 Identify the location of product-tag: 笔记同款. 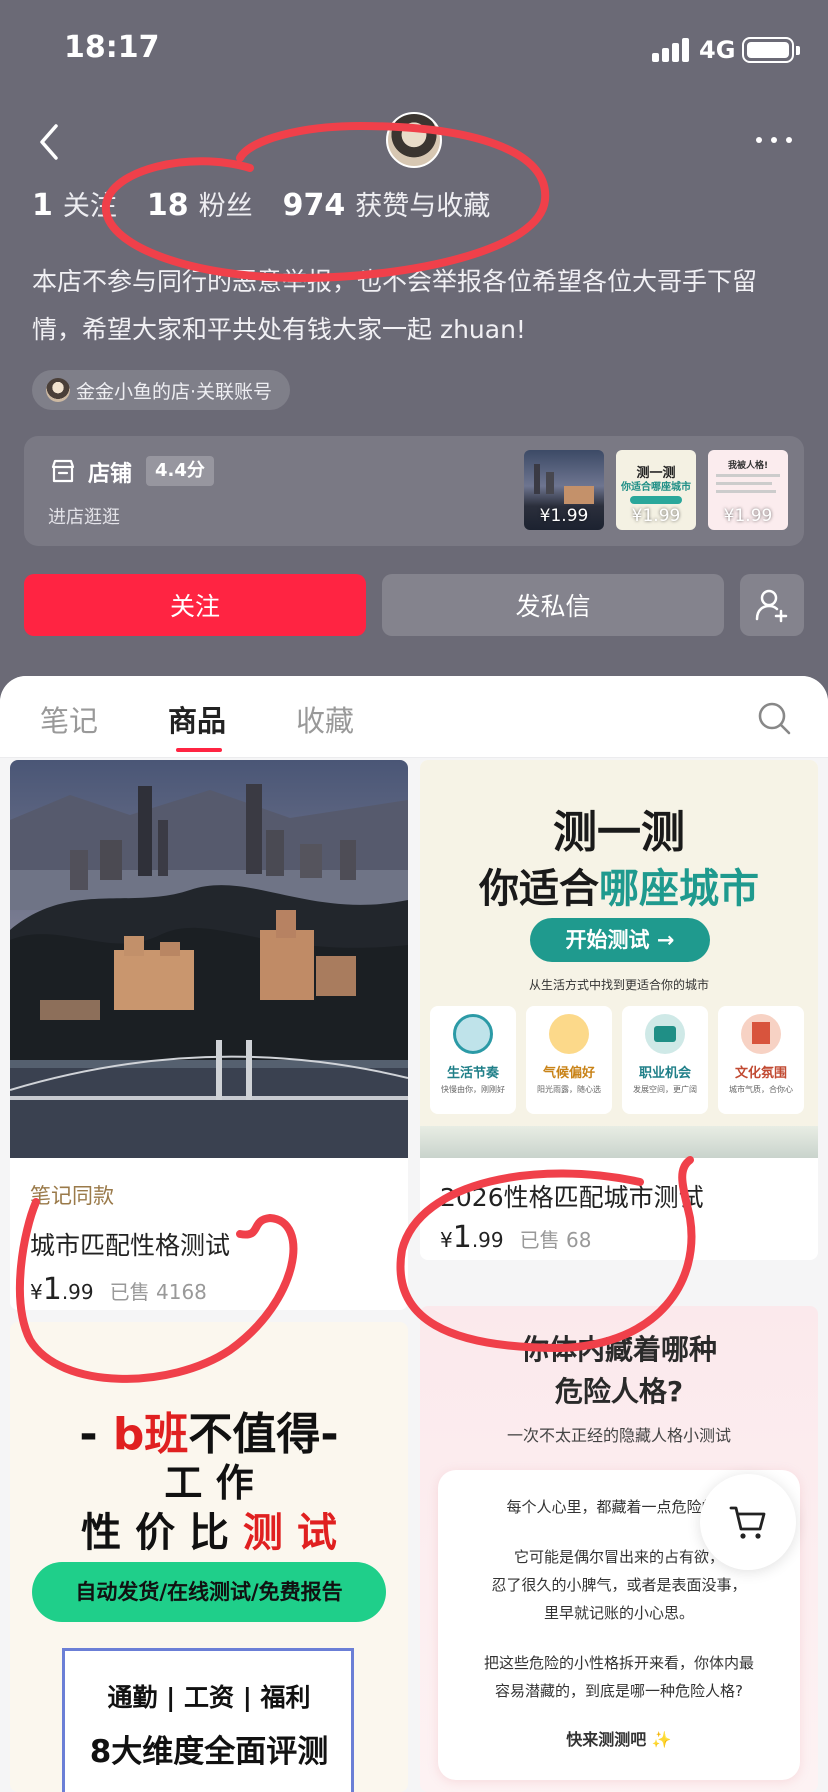
(72, 1196).